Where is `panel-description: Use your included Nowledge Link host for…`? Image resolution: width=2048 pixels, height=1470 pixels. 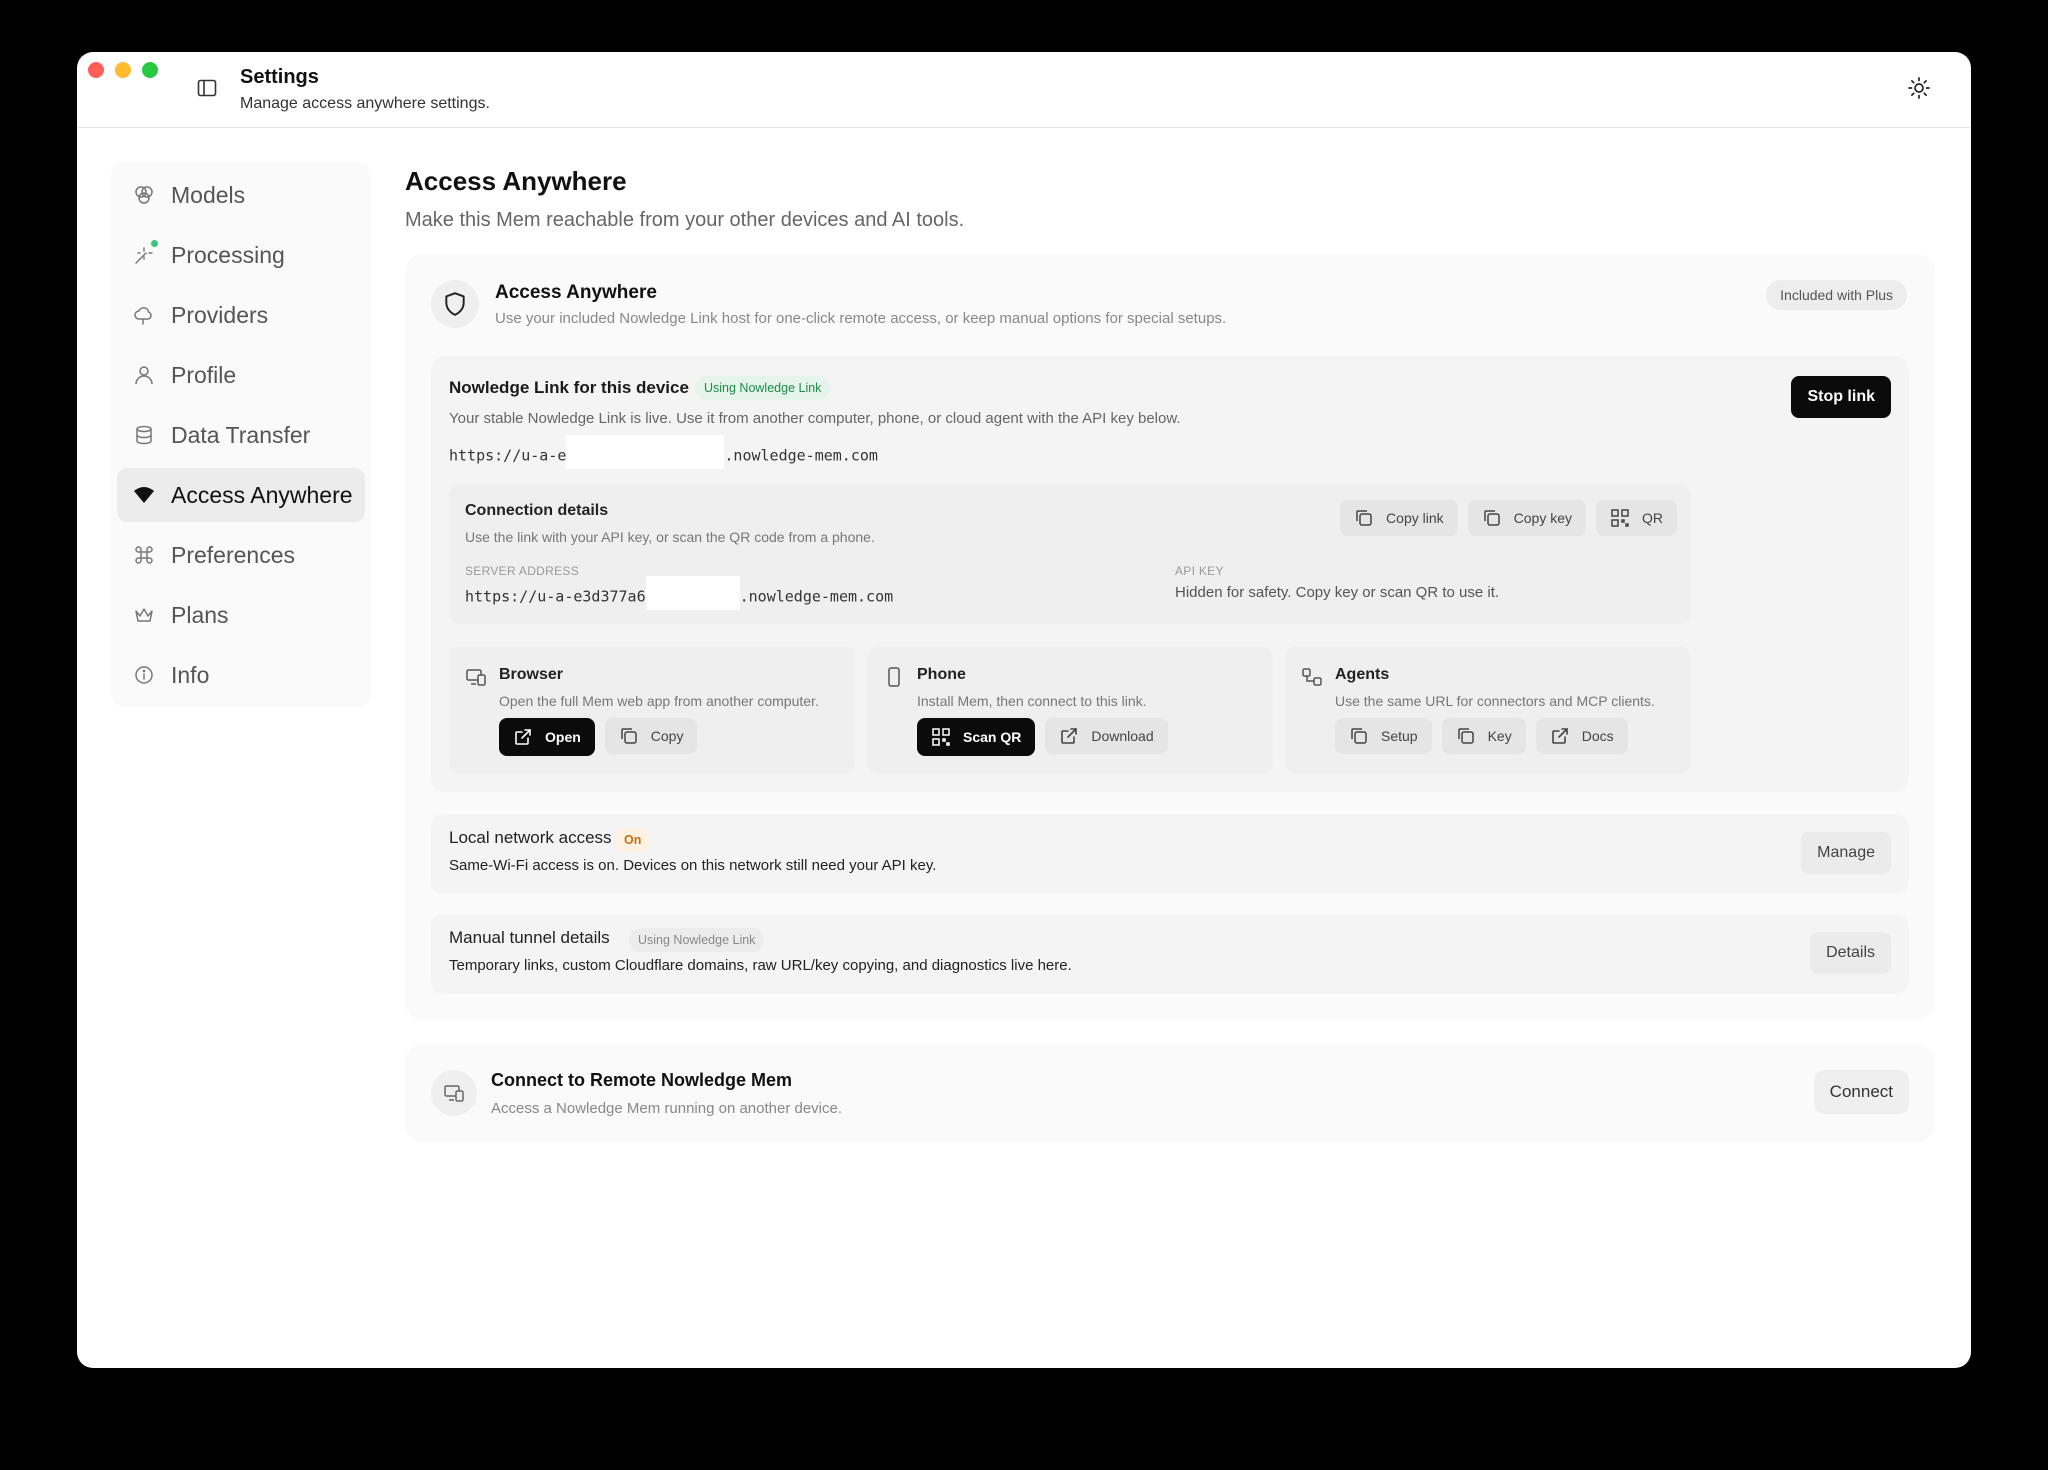
panel-description: Use your included Nowledge Link host for… is located at coordinates (861, 318).